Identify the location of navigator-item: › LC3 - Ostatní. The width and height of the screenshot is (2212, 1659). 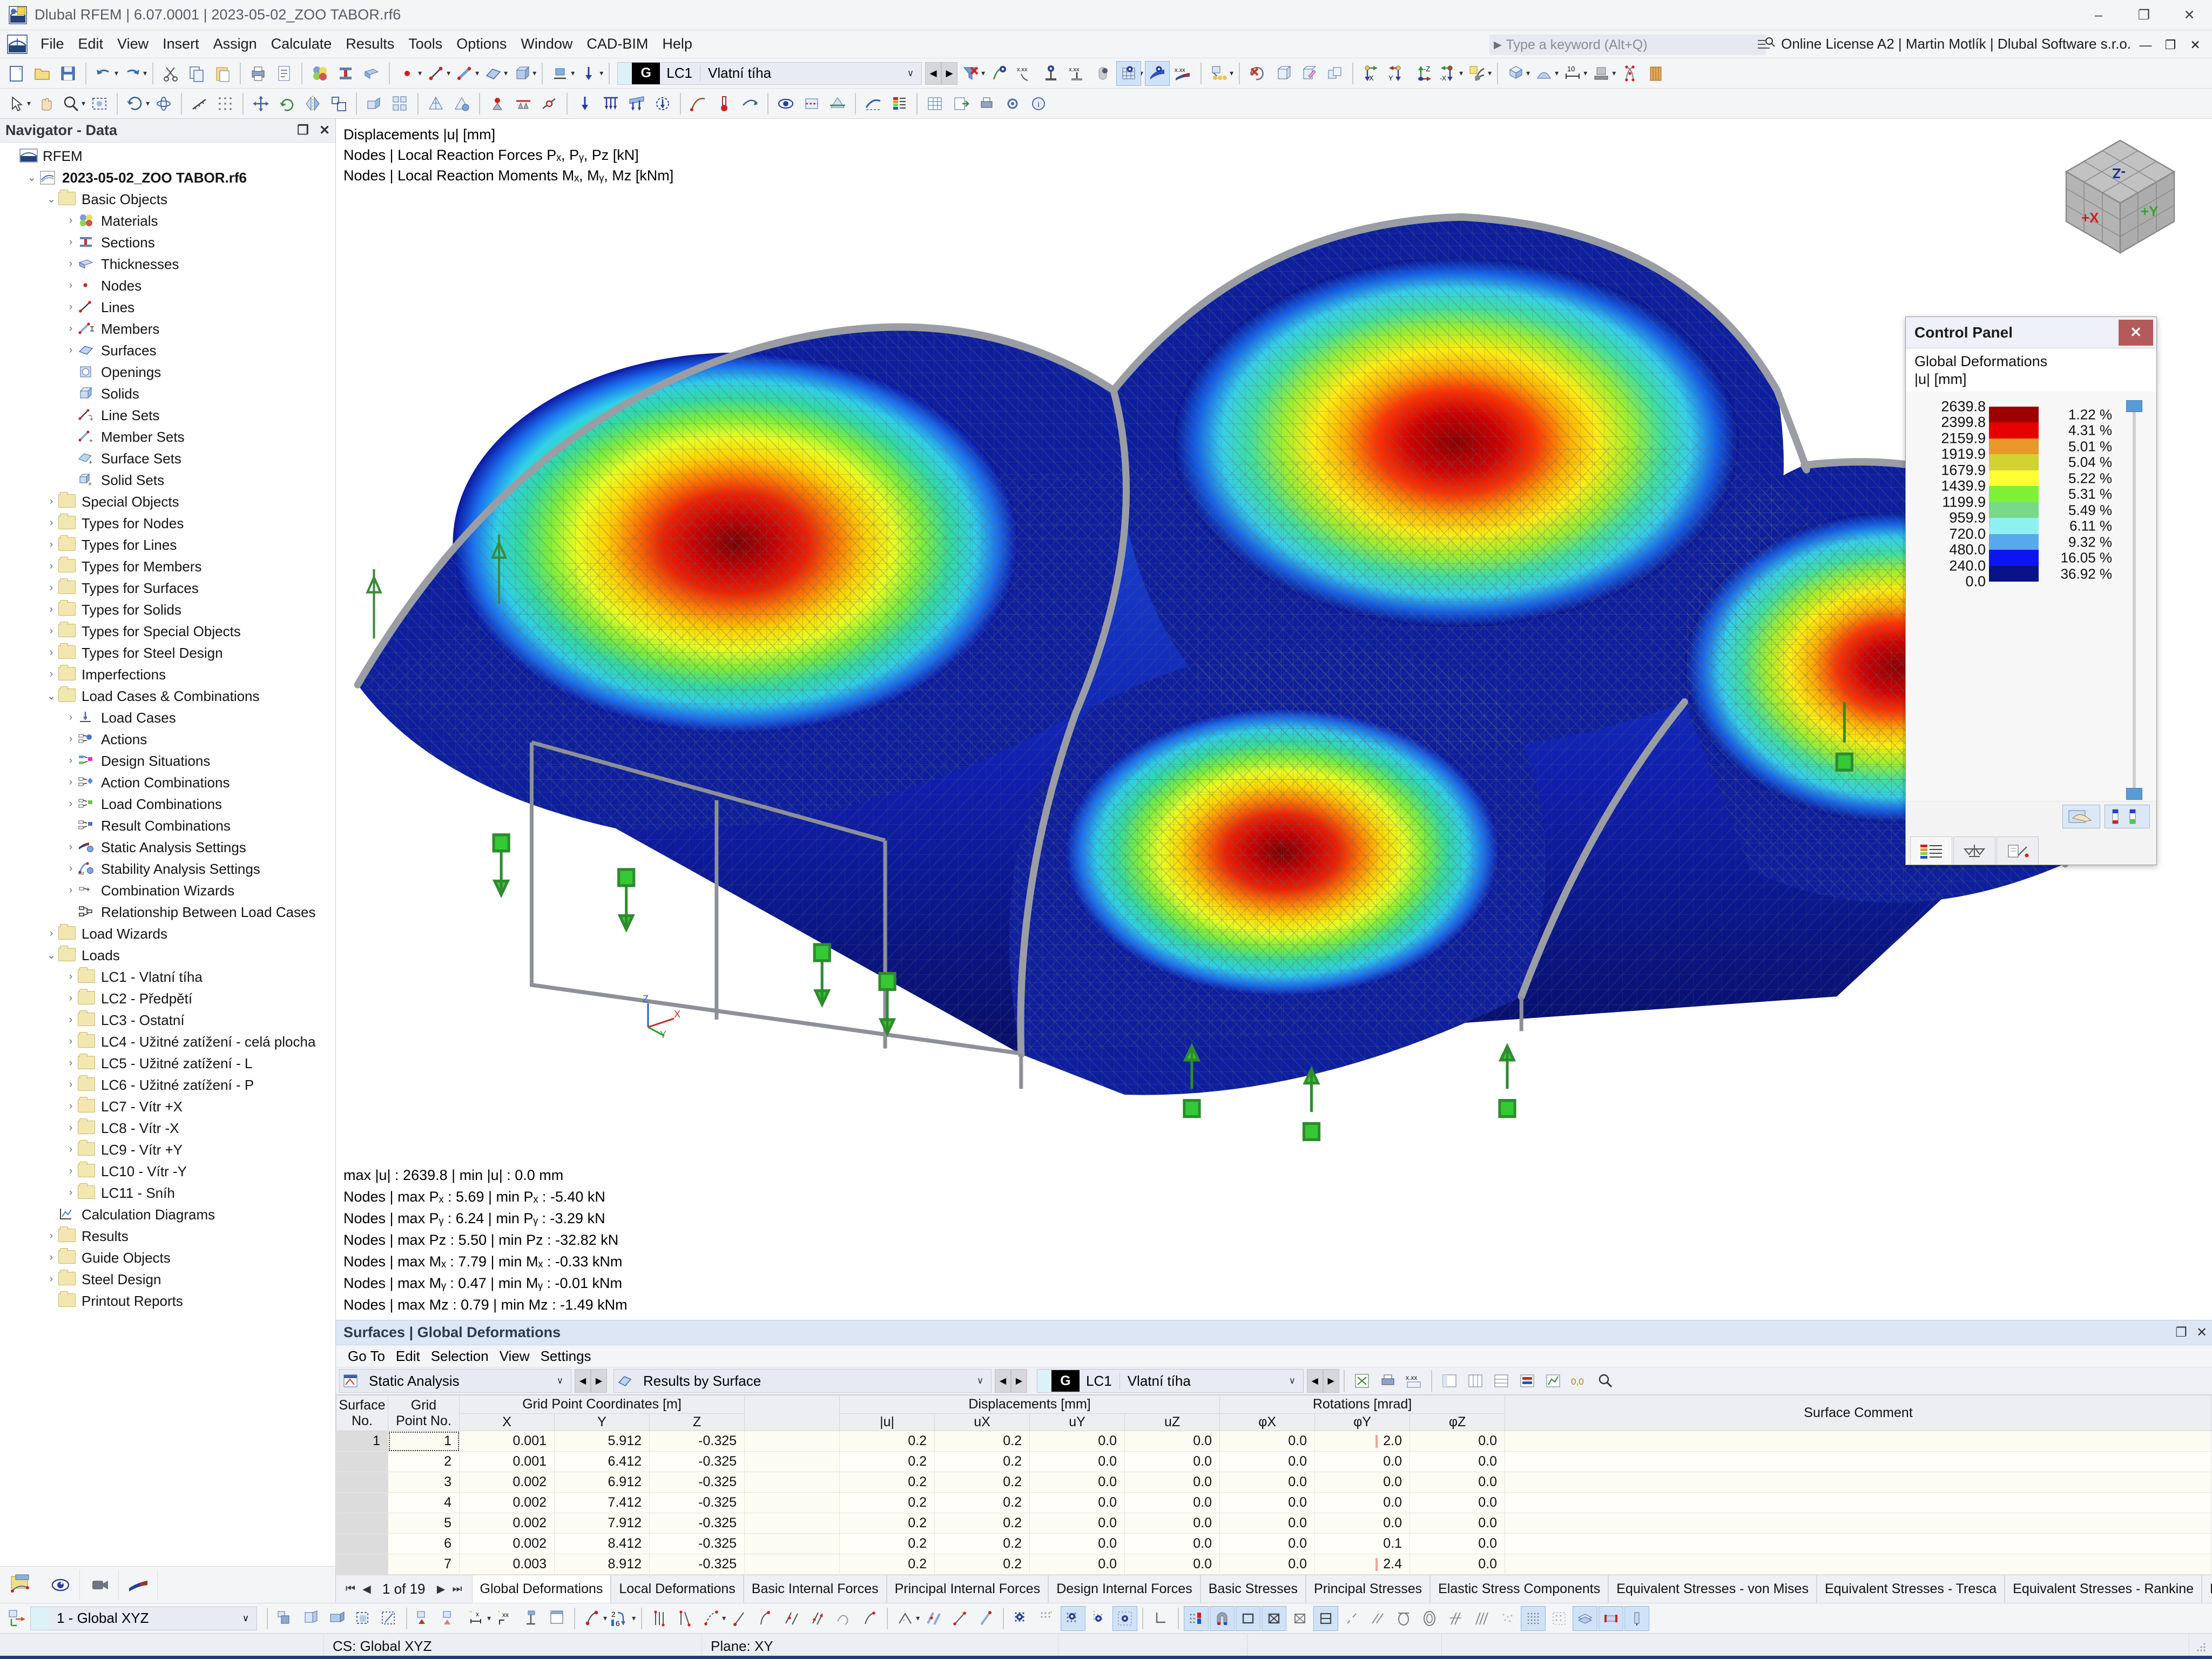
(167, 1020).